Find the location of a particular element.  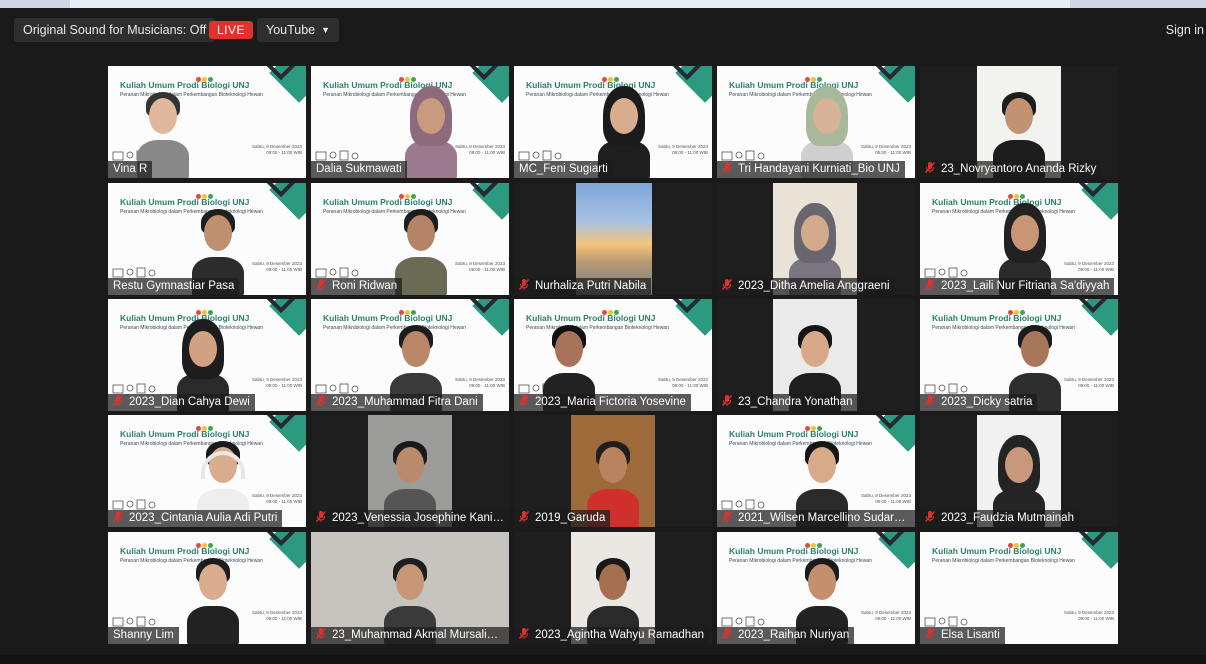

participant-name: 23_Novryantoro Ananda Rizky is located at coordinates (1019, 169).